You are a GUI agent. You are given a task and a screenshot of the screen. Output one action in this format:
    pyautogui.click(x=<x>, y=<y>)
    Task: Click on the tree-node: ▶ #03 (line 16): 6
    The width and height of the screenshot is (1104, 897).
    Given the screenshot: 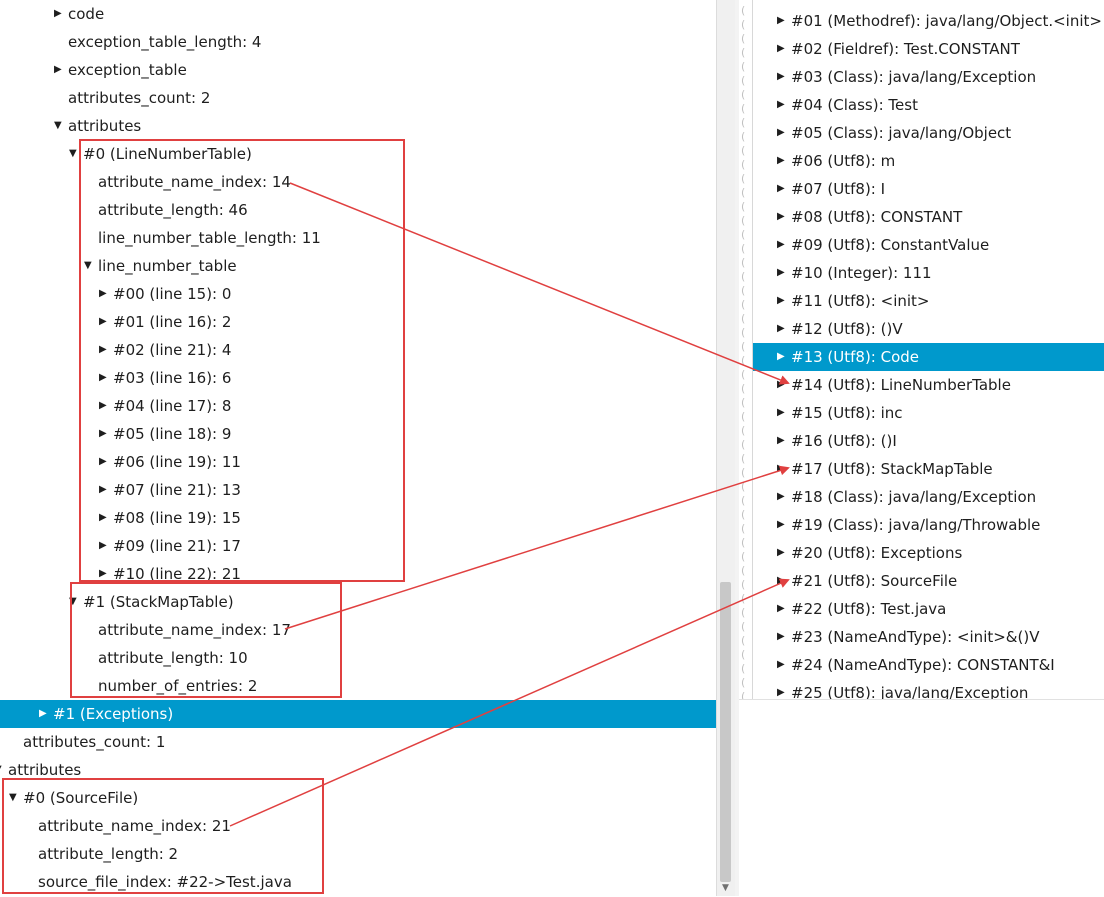 What is the action you would take?
    pyautogui.click(x=358, y=378)
    